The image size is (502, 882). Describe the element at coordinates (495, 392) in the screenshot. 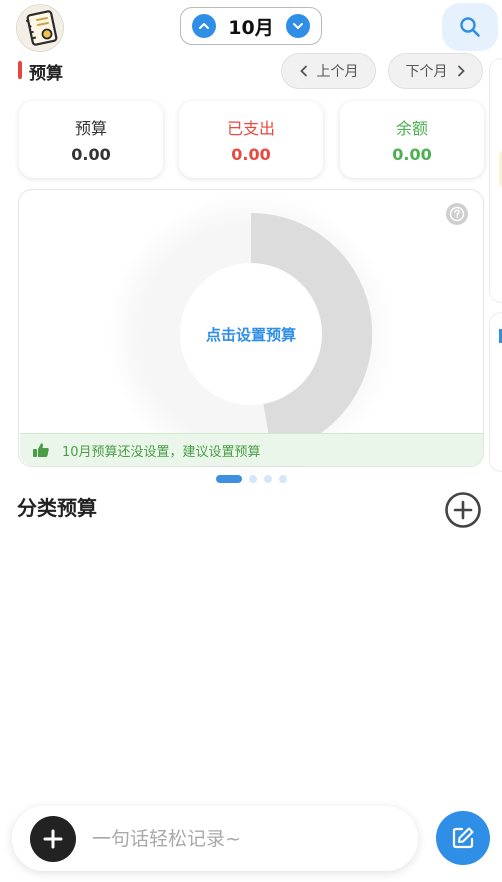

I see `next-page-peek-lower` at that location.